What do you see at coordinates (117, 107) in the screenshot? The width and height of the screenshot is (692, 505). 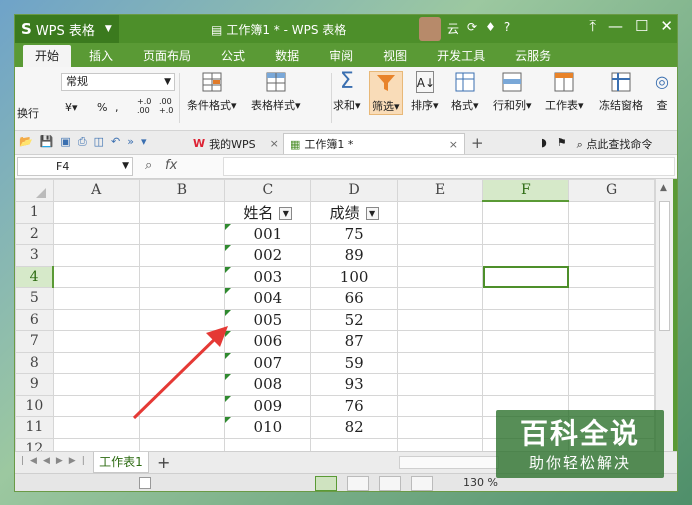 I see `comma-button: ,` at bounding box center [117, 107].